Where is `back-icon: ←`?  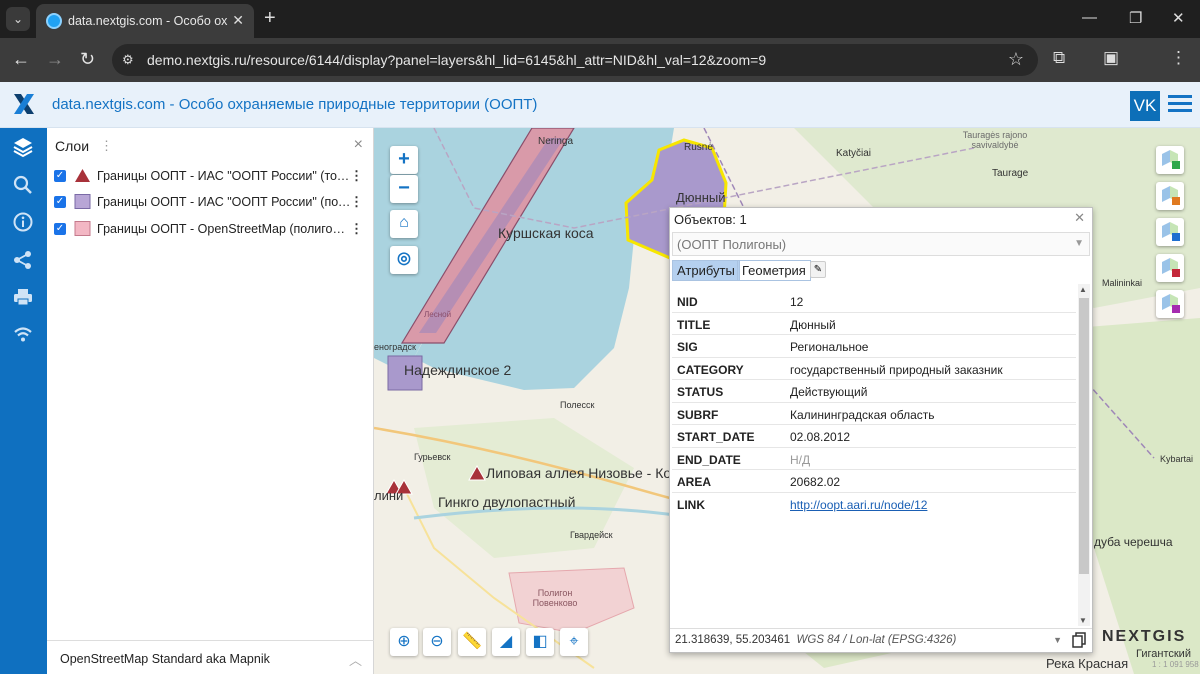 back-icon: ← is located at coordinates (21, 59).